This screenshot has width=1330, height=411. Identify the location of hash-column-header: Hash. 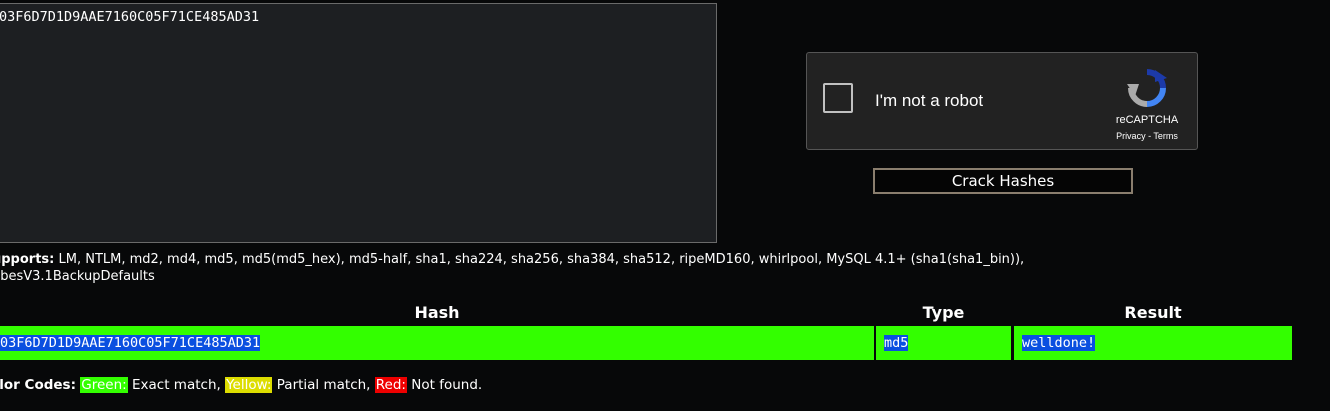
(437, 312).